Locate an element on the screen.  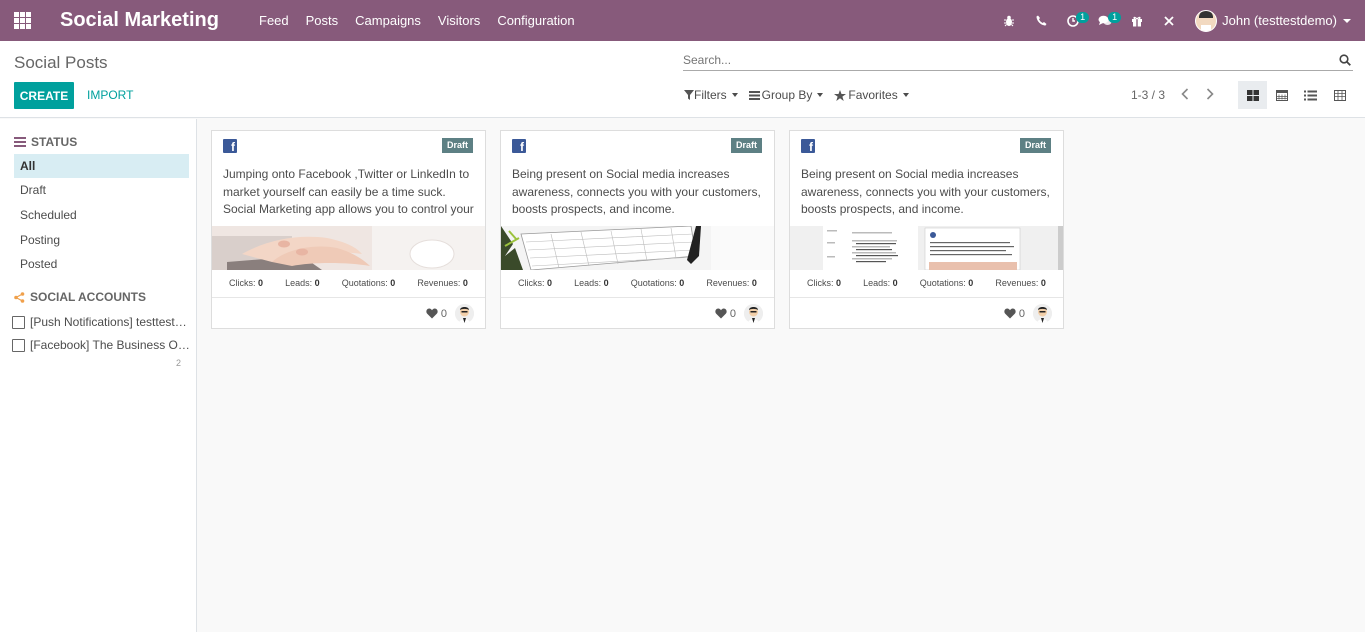
pager-value: 1-3 / 3 is located at coordinates (1148, 95).